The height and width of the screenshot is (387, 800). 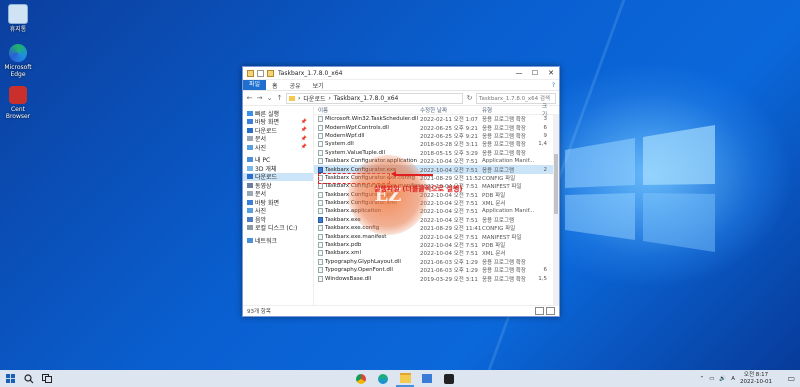 What do you see at coordinates (436, 245) in the screenshot?
I see `file-row: Taskbarx.pdb 2022-10-04 오전 7:51 PDB 파일` at bounding box center [436, 245].